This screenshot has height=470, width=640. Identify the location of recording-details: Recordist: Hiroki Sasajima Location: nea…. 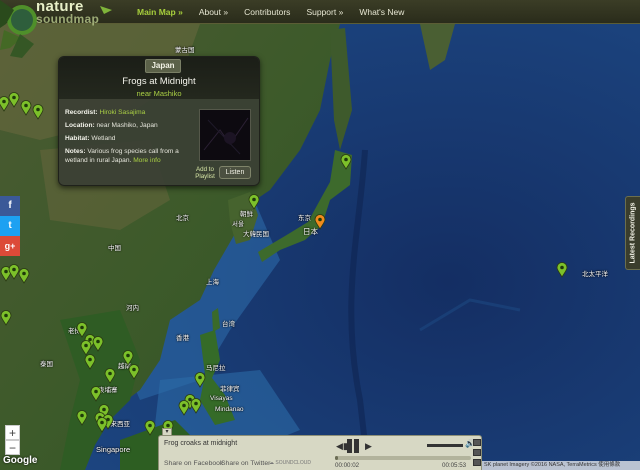
(130, 138).